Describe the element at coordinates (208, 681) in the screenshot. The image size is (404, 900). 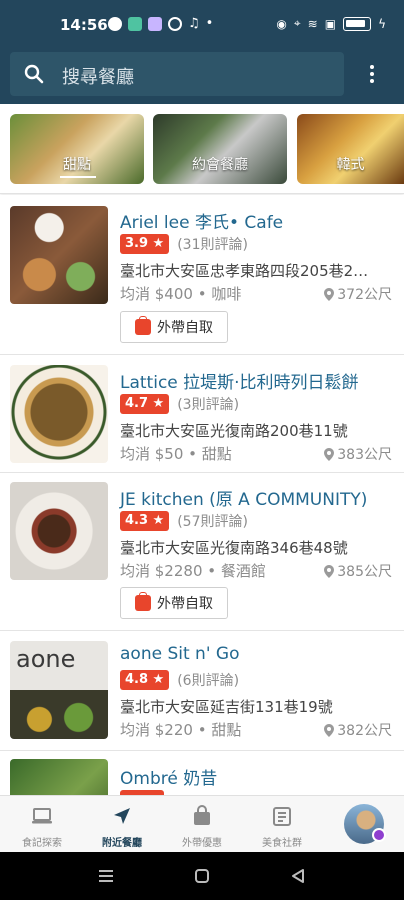
I see `review-count: (6則評論)` at that location.